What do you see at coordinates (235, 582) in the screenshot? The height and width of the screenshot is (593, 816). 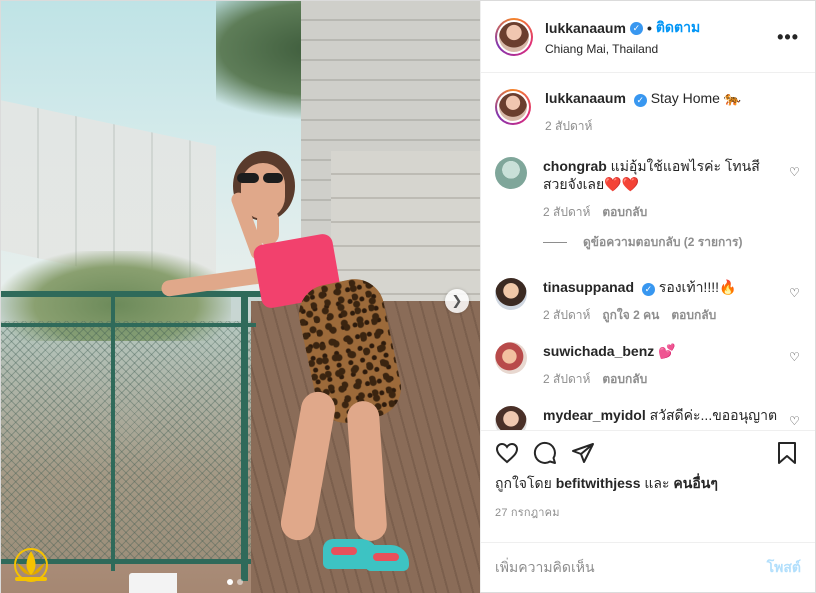 I see `carousel-indicator` at bounding box center [235, 582].